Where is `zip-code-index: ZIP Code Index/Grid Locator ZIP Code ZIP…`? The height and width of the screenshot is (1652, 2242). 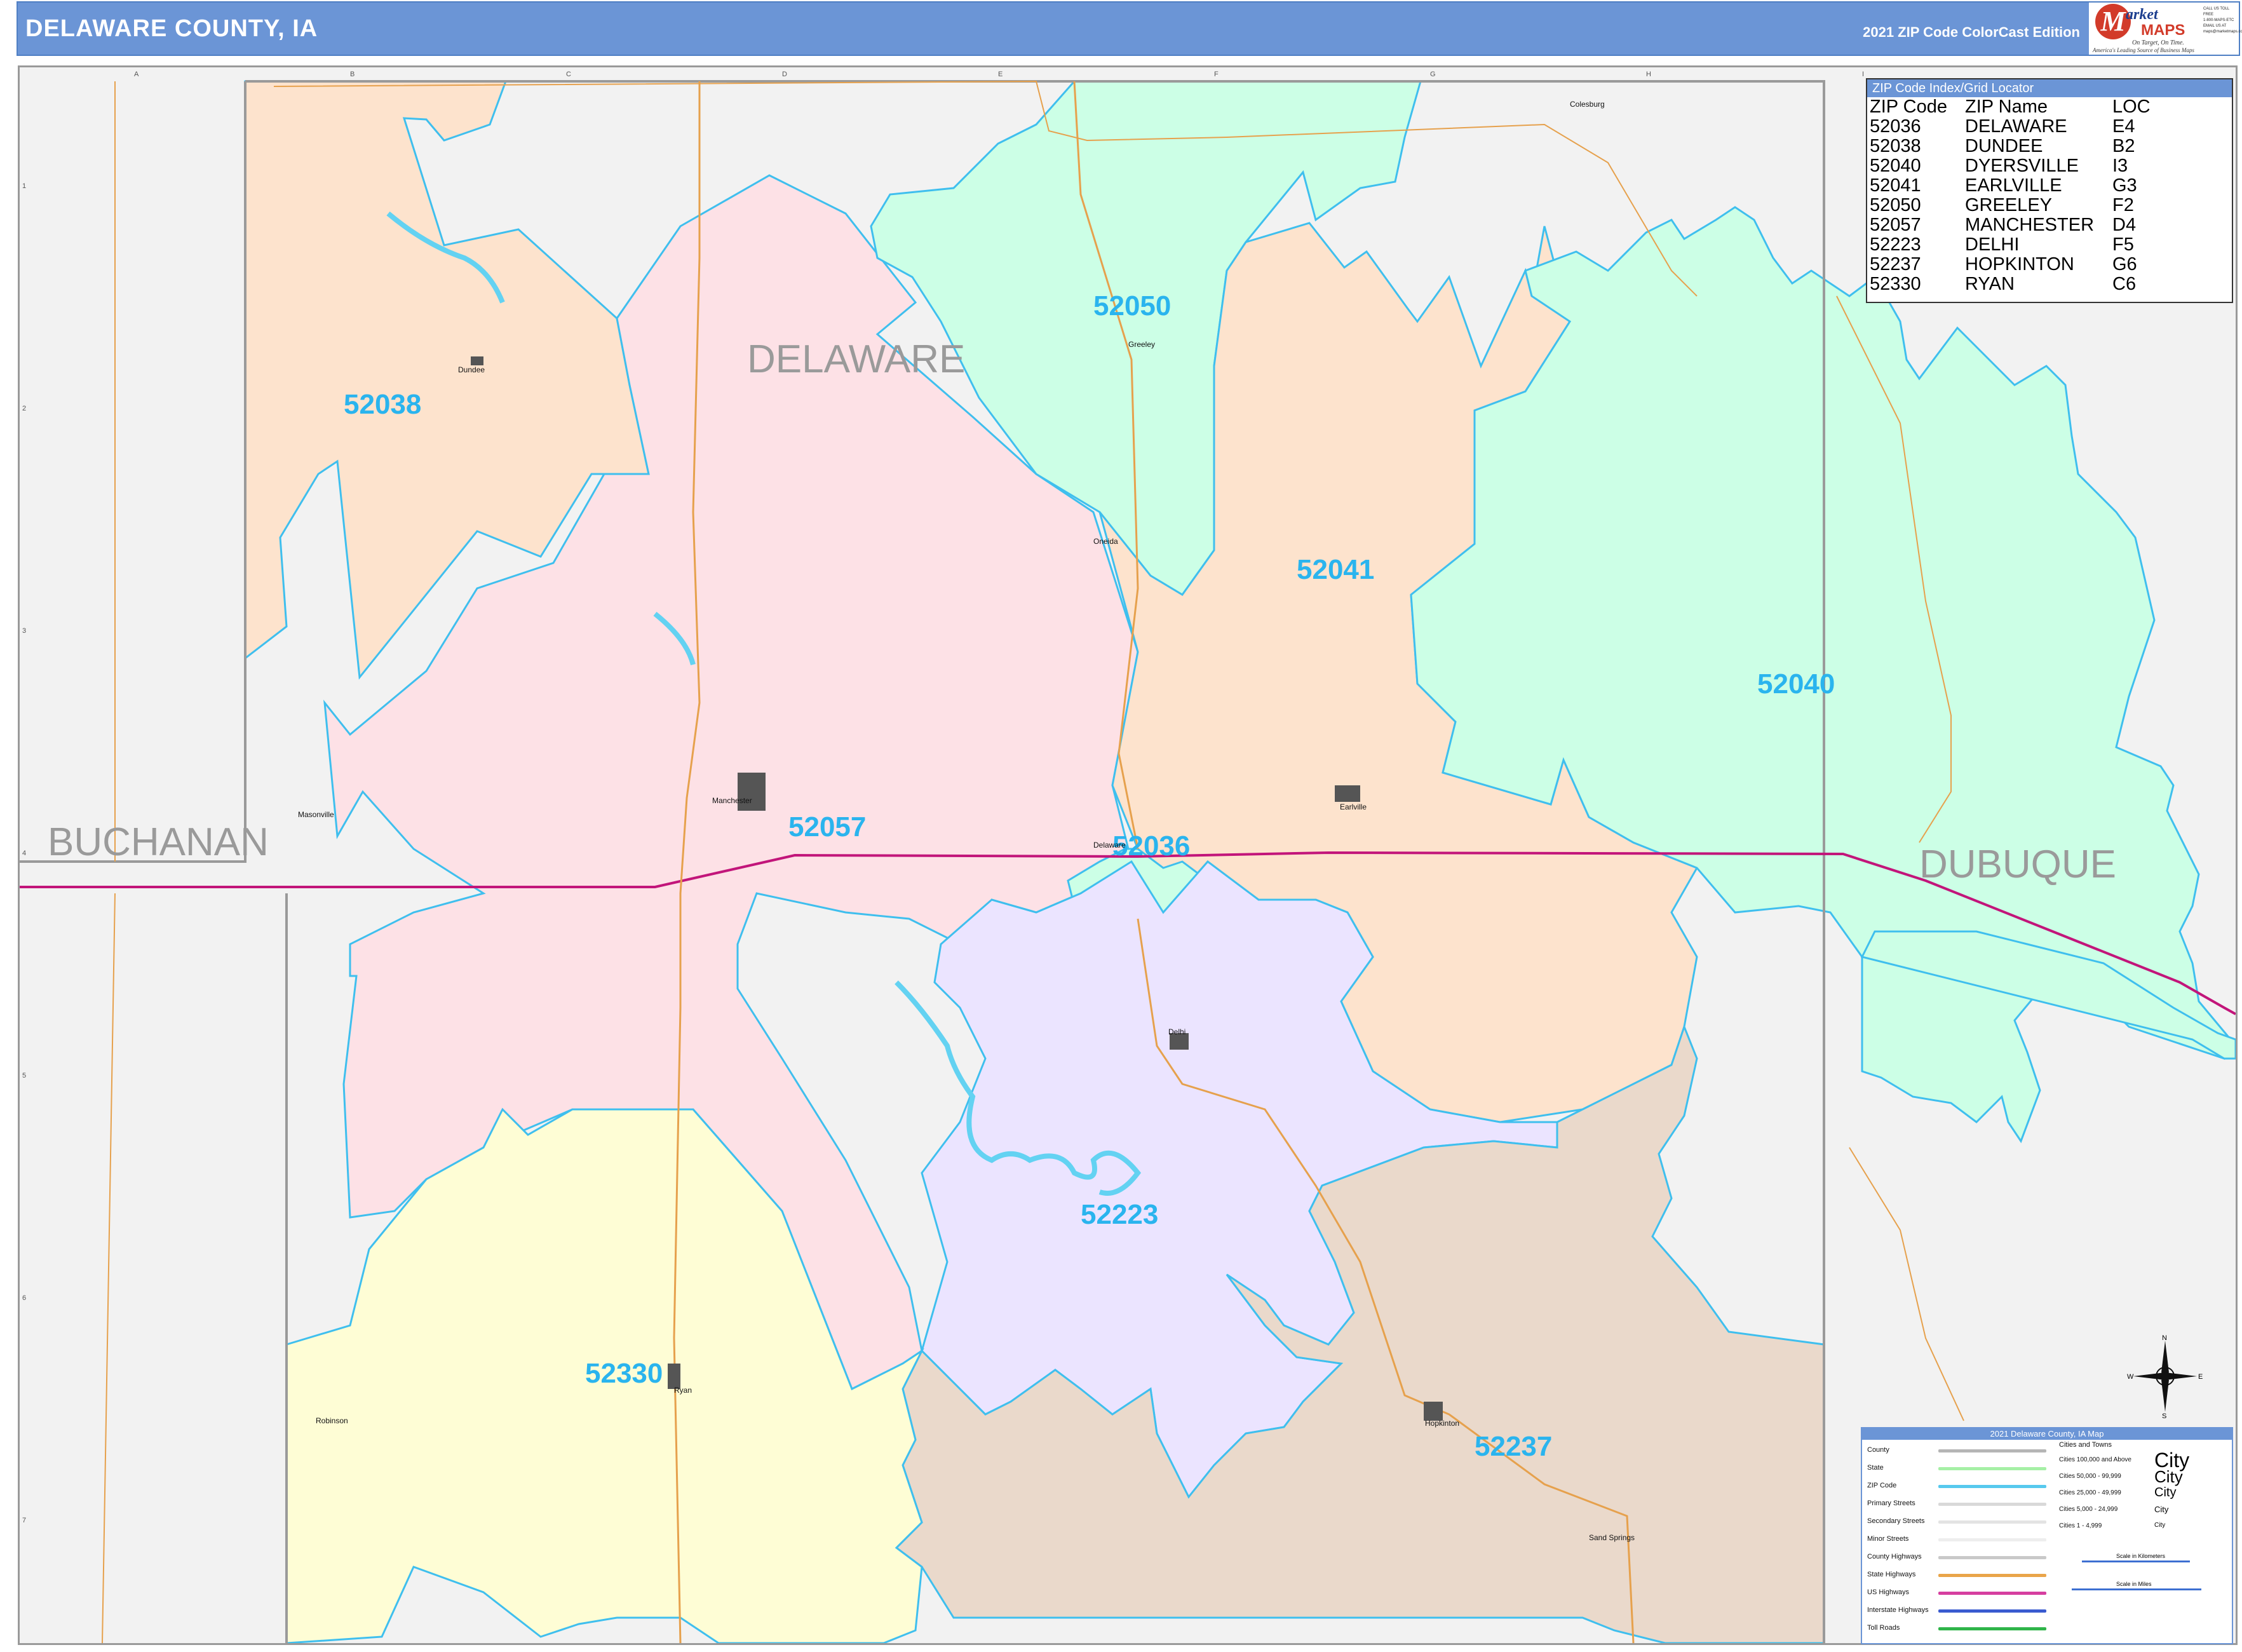 zip-code-index: ZIP Code Index/Grid Locator ZIP Code ZIP… is located at coordinates (2049, 191).